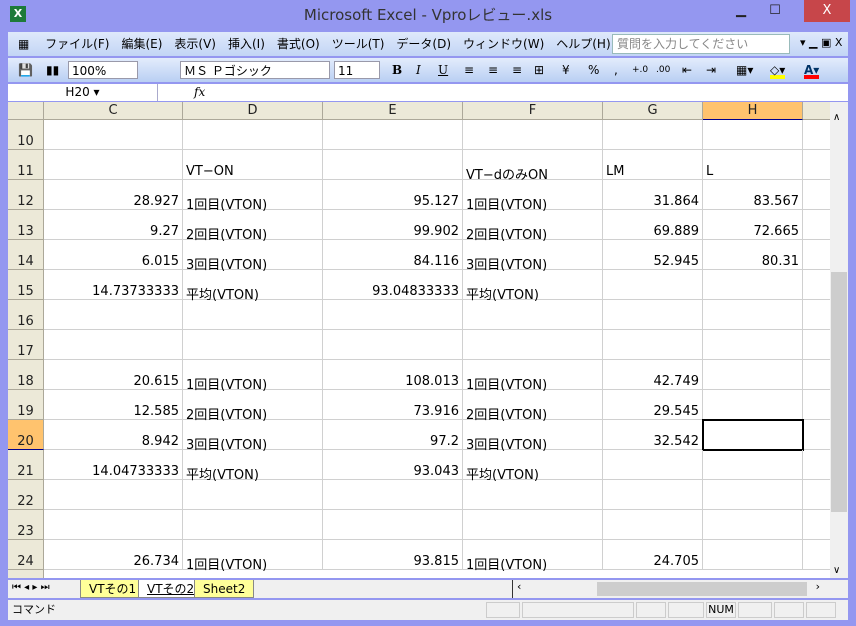 This screenshot has height=626, width=856. Describe the element at coordinates (775, 11) in the screenshot. I see `maximize-button: ☐` at that location.